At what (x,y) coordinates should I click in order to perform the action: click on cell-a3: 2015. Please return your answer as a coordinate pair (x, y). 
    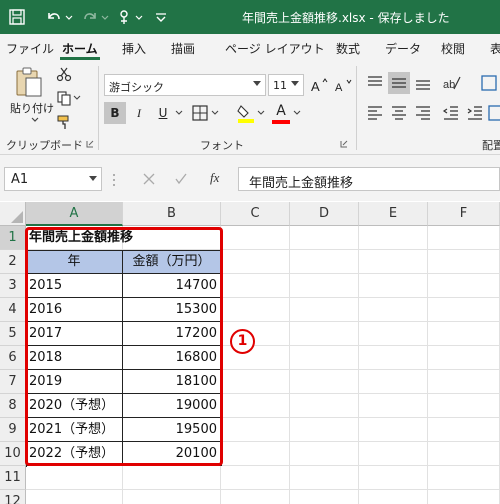
    Looking at the image, I should click on (74, 286).